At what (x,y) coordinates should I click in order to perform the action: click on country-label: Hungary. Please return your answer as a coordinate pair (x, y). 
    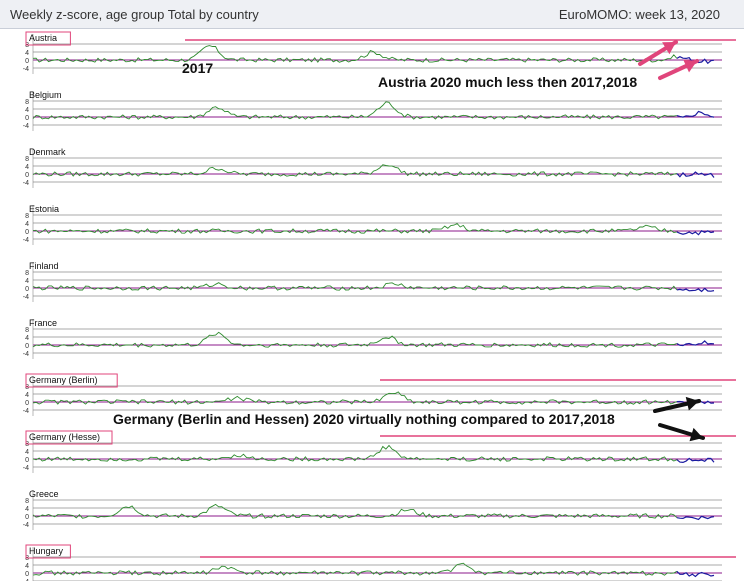
    Looking at the image, I should click on (46, 551).